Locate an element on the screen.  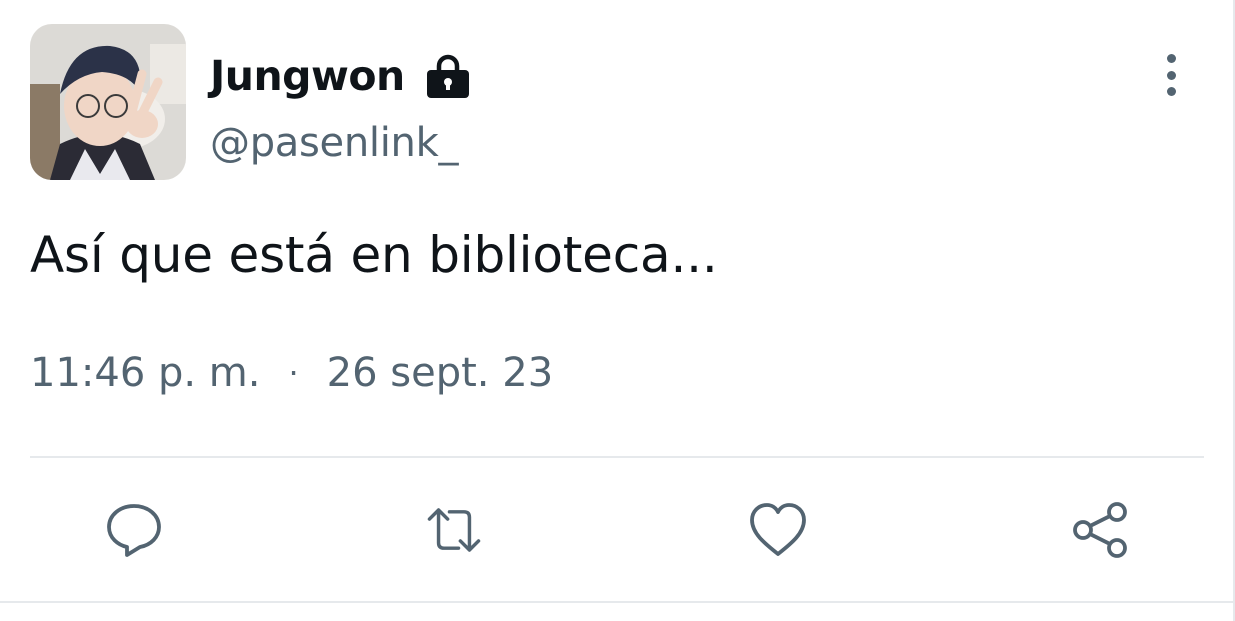
retweet-icon is located at coordinates (454, 530).